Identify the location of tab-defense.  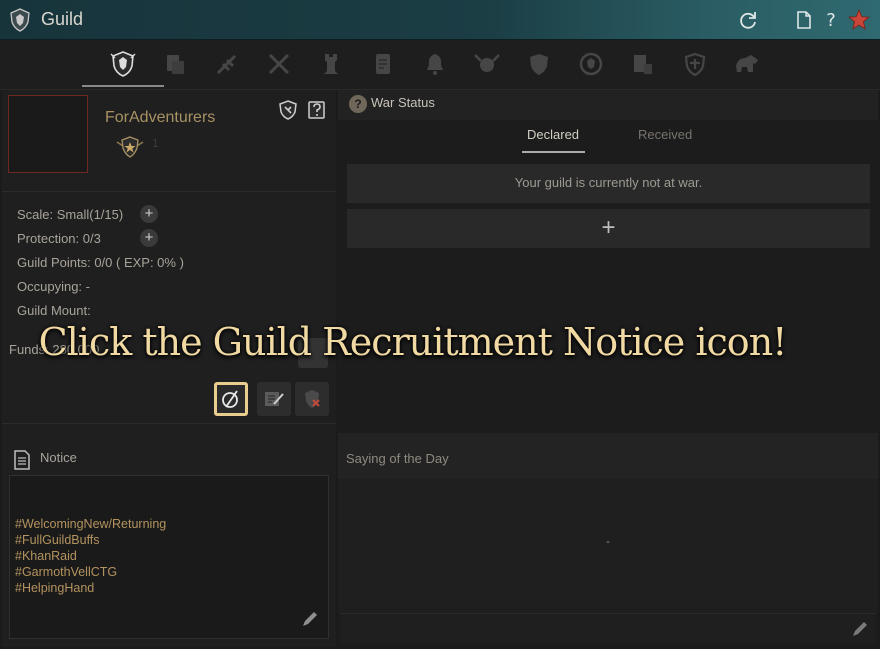
(539, 64).